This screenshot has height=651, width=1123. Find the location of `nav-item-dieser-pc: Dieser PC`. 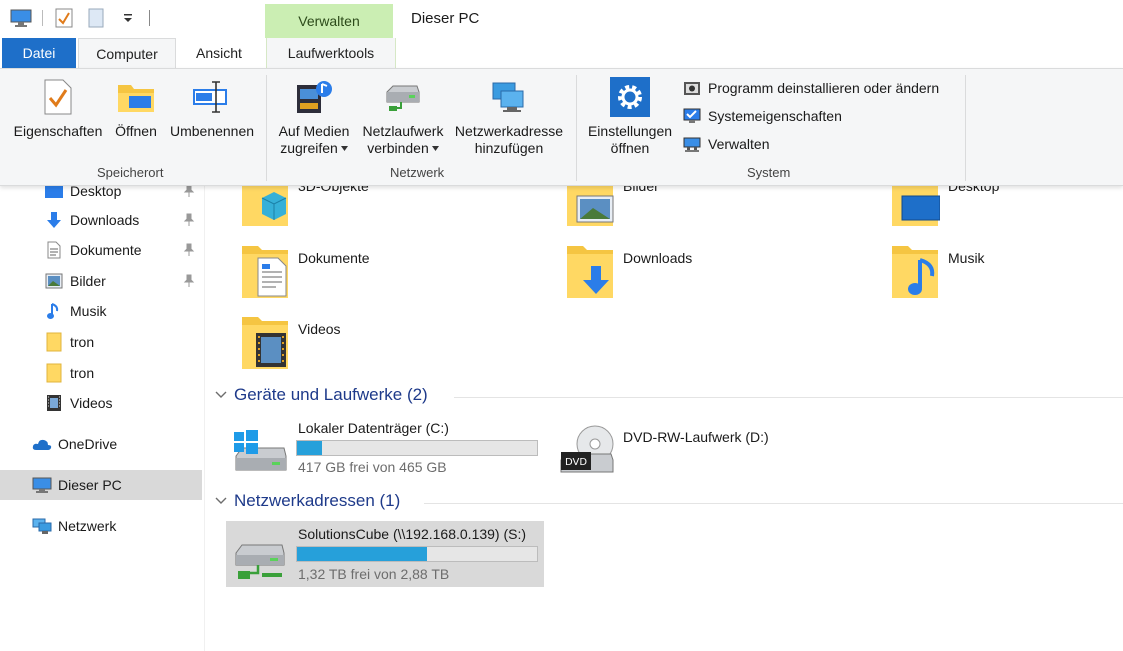

nav-item-dieser-pc: Dieser PC is located at coordinates (101, 485).